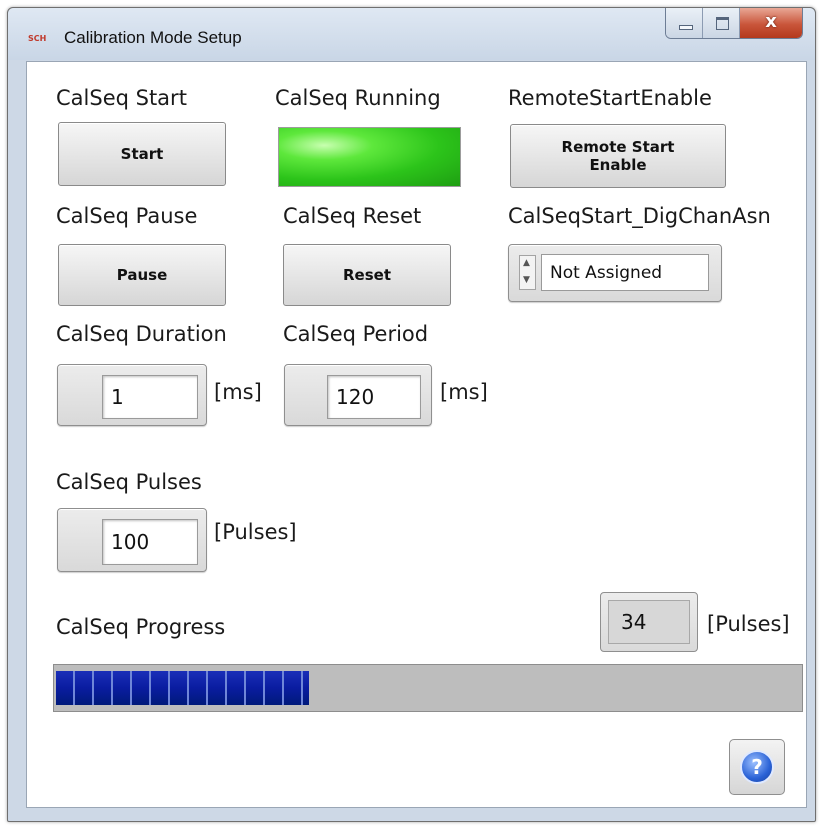  What do you see at coordinates (618, 165) in the screenshot?
I see `remote-start-enable-line2: Enable` at bounding box center [618, 165].